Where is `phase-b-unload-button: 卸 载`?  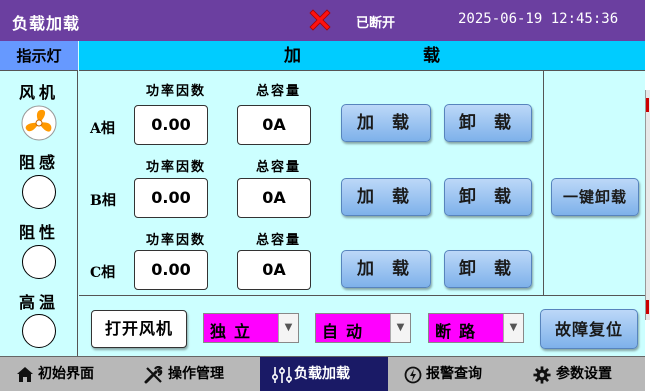 phase-b-unload-button: 卸 载 is located at coordinates (488, 197).